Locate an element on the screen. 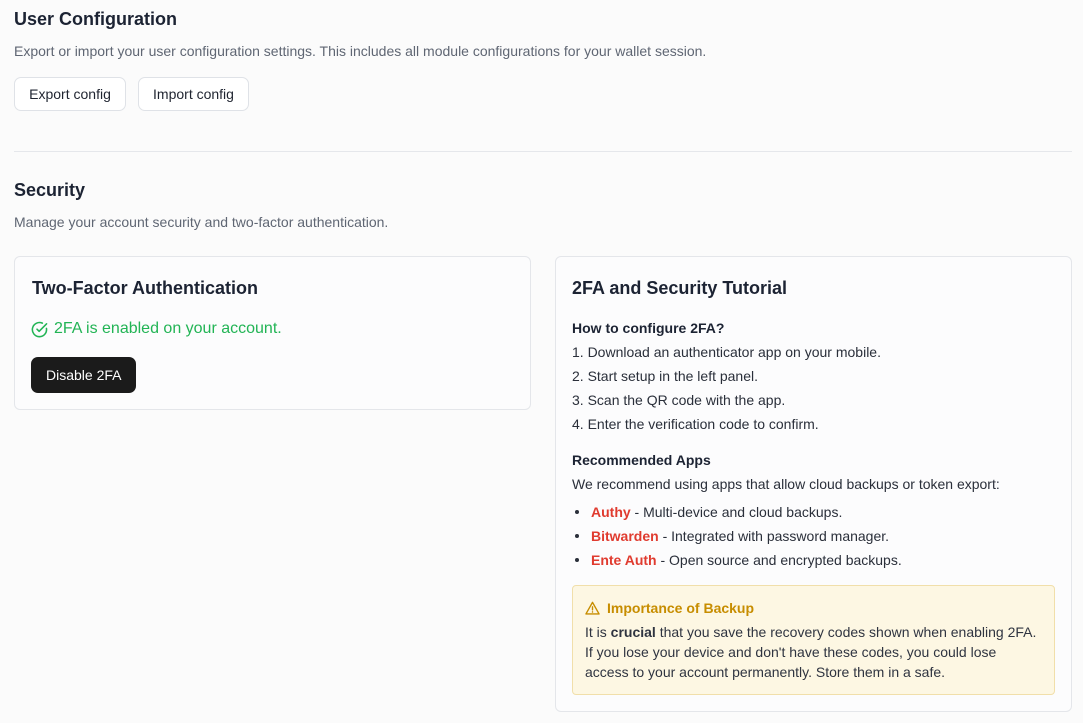 The width and height of the screenshot is (1083, 723). warning-icon is located at coordinates (592, 608).